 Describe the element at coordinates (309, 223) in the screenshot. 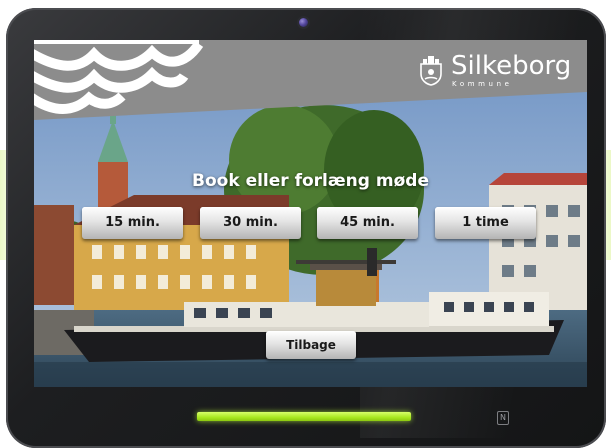

I see `duration-button-row: 15 min. 30 min. 45 min. 1 time` at that location.